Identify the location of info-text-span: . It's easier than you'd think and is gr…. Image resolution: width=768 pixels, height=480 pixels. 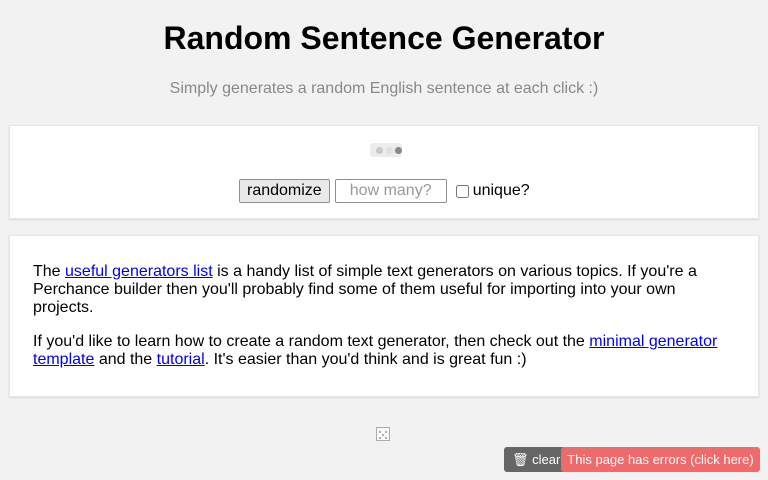
(365, 359).